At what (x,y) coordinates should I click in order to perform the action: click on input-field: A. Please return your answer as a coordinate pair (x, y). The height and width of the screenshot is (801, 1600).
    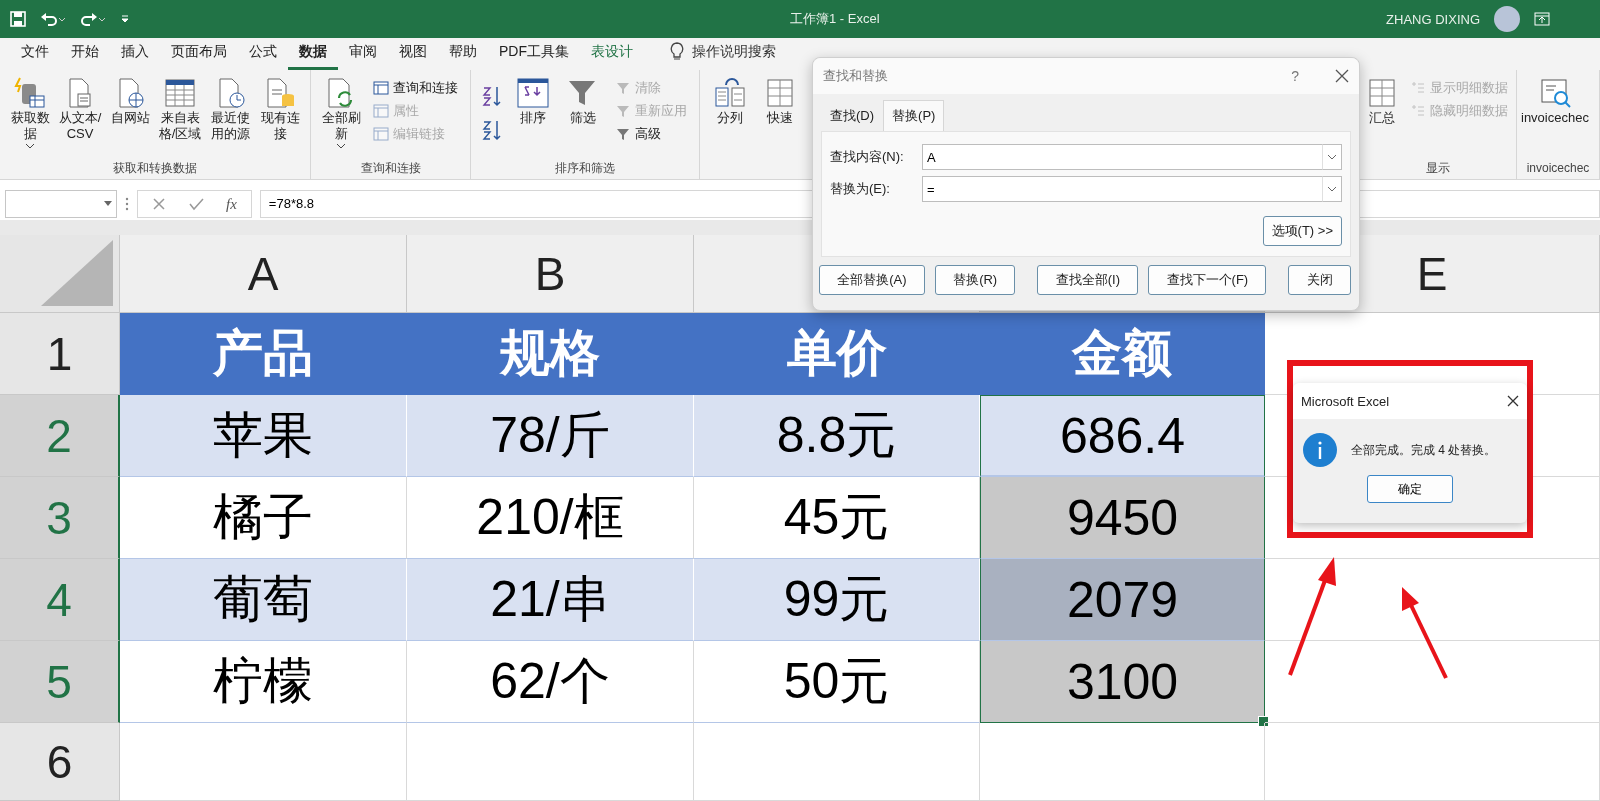
    Looking at the image, I should click on (1122, 157).